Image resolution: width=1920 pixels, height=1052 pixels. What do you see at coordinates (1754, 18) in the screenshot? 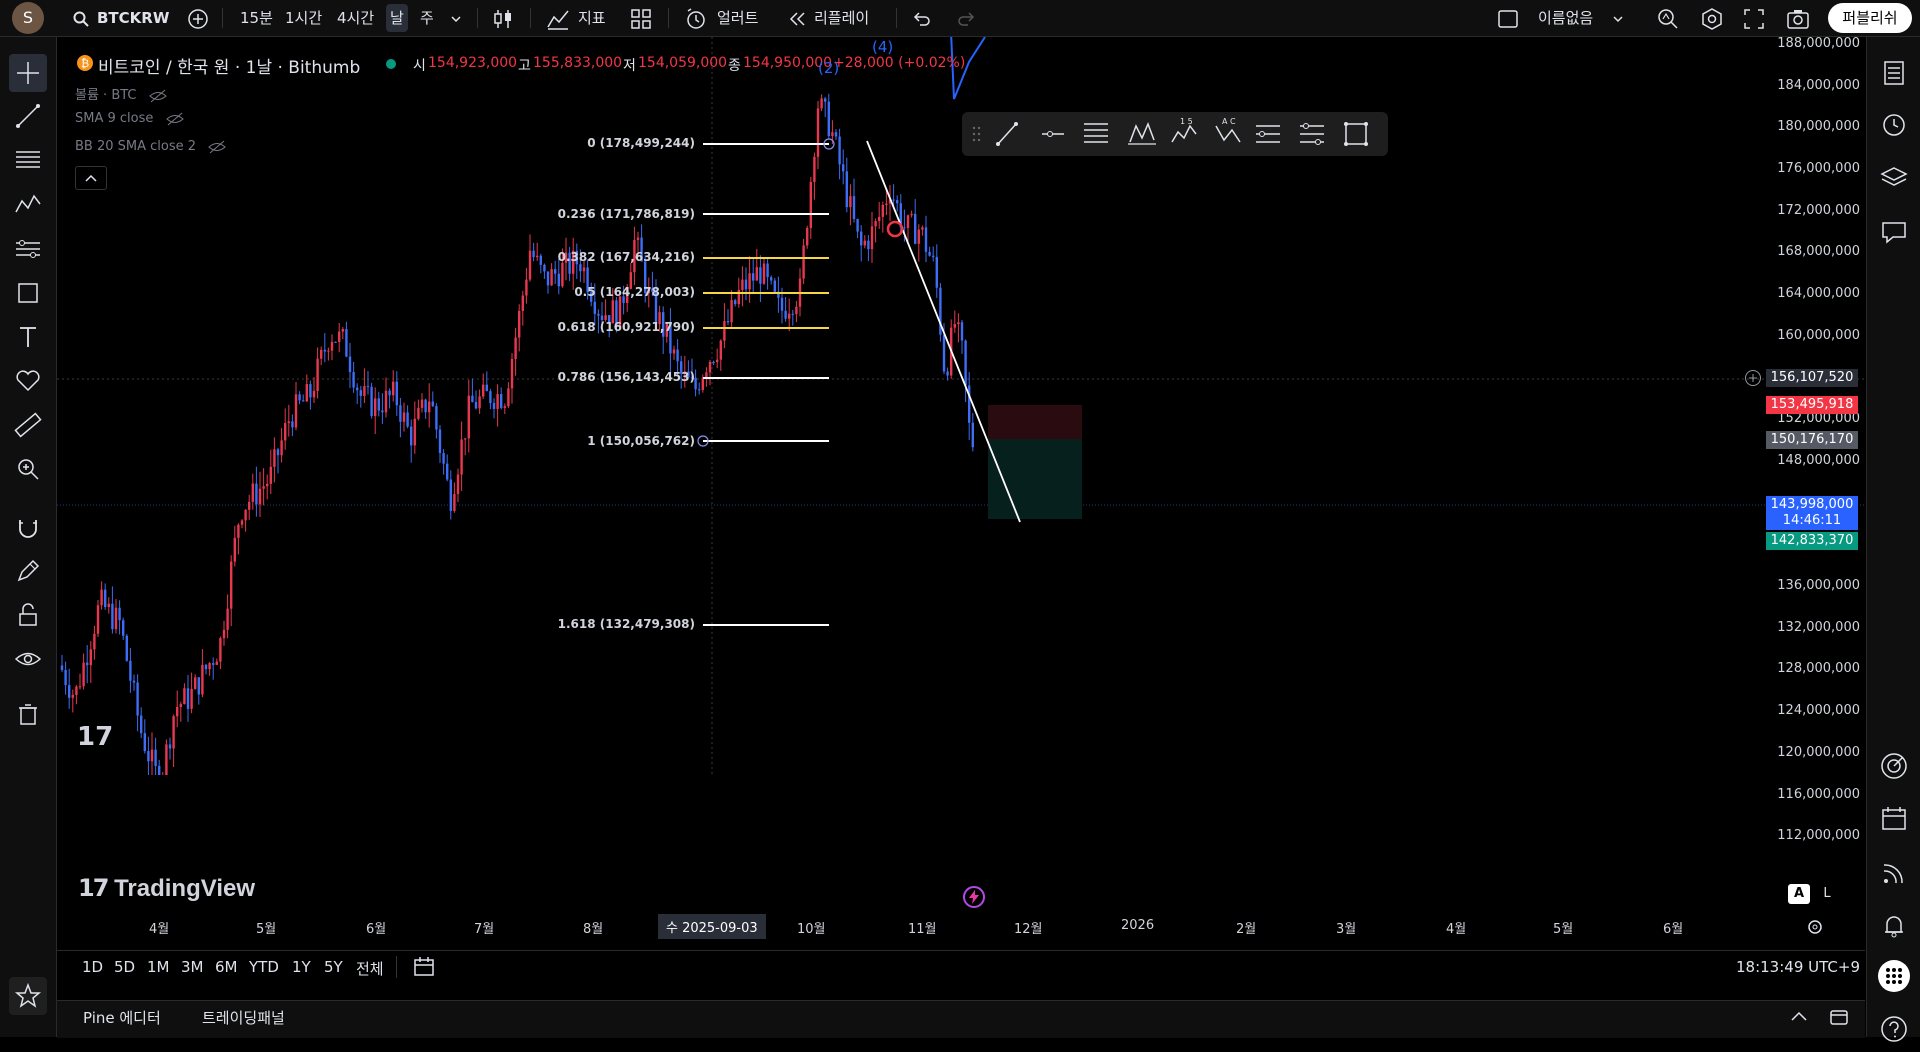
I see `fullscreen-icon` at bounding box center [1754, 18].